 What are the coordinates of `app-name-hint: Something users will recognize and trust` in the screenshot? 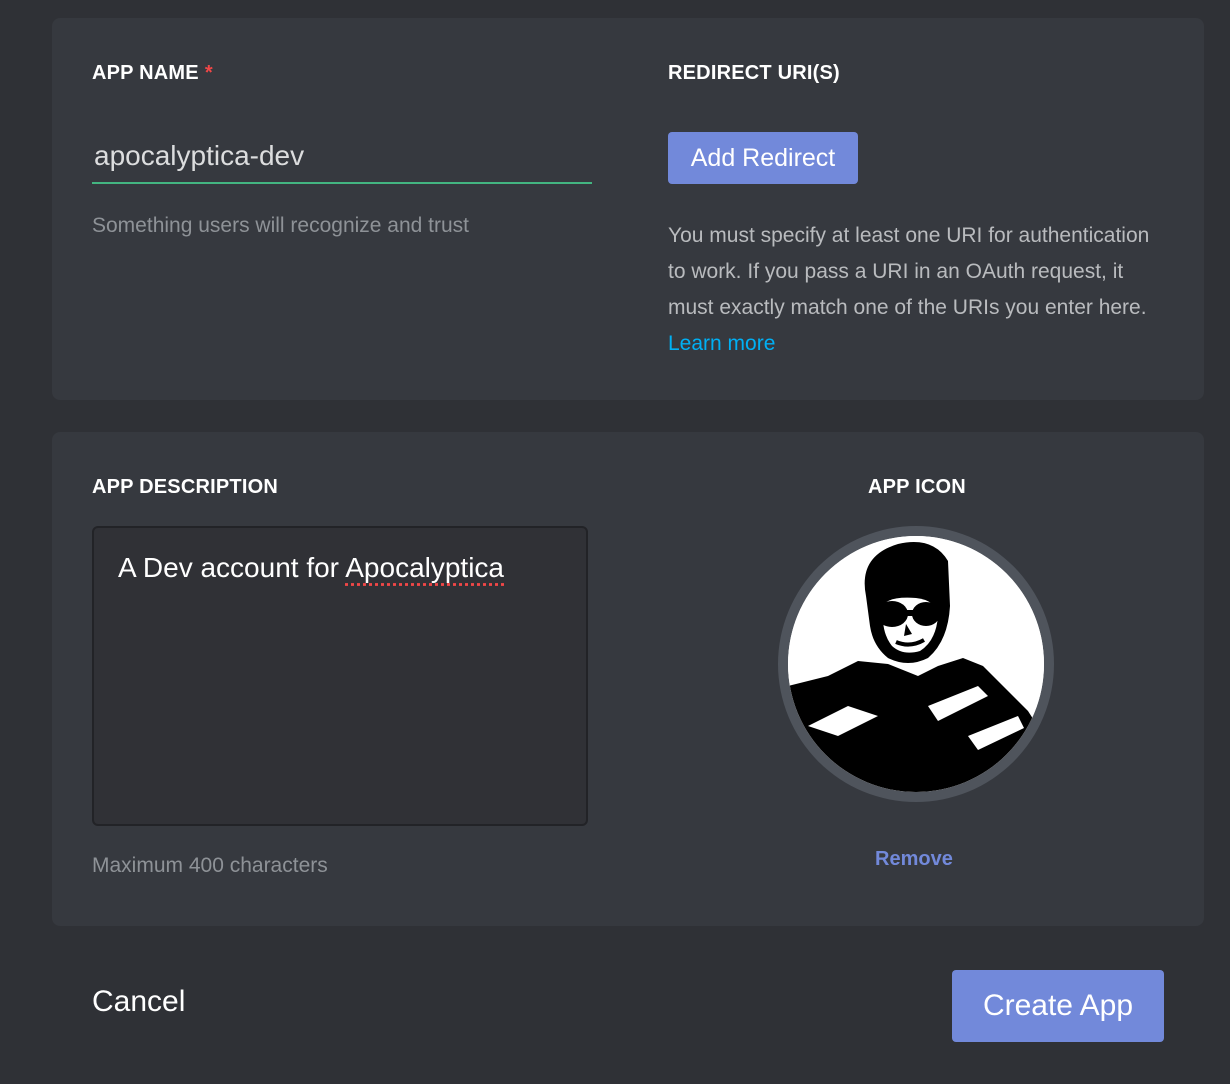 It's located at (281, 225).